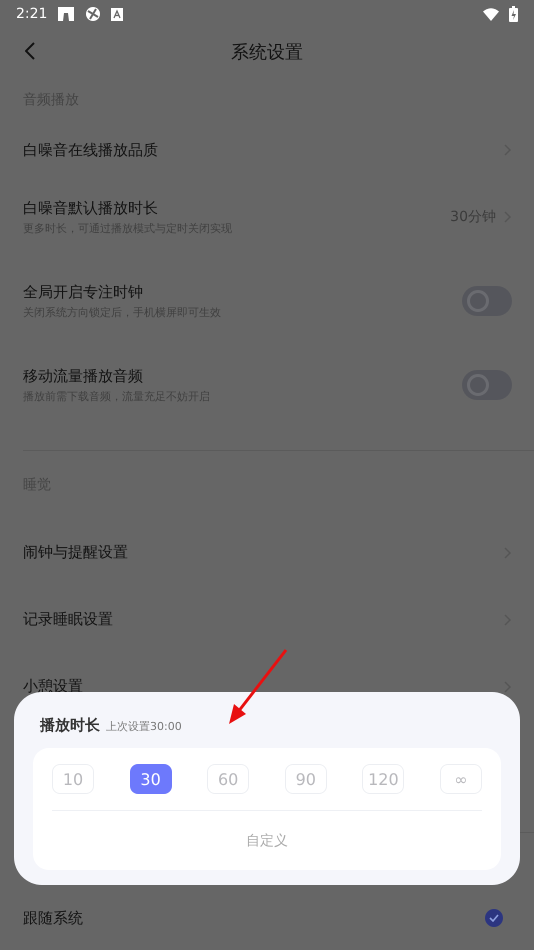 This screenshot has height=950, width=534. I want to click on status-time: 2:21, so click(32, 14).